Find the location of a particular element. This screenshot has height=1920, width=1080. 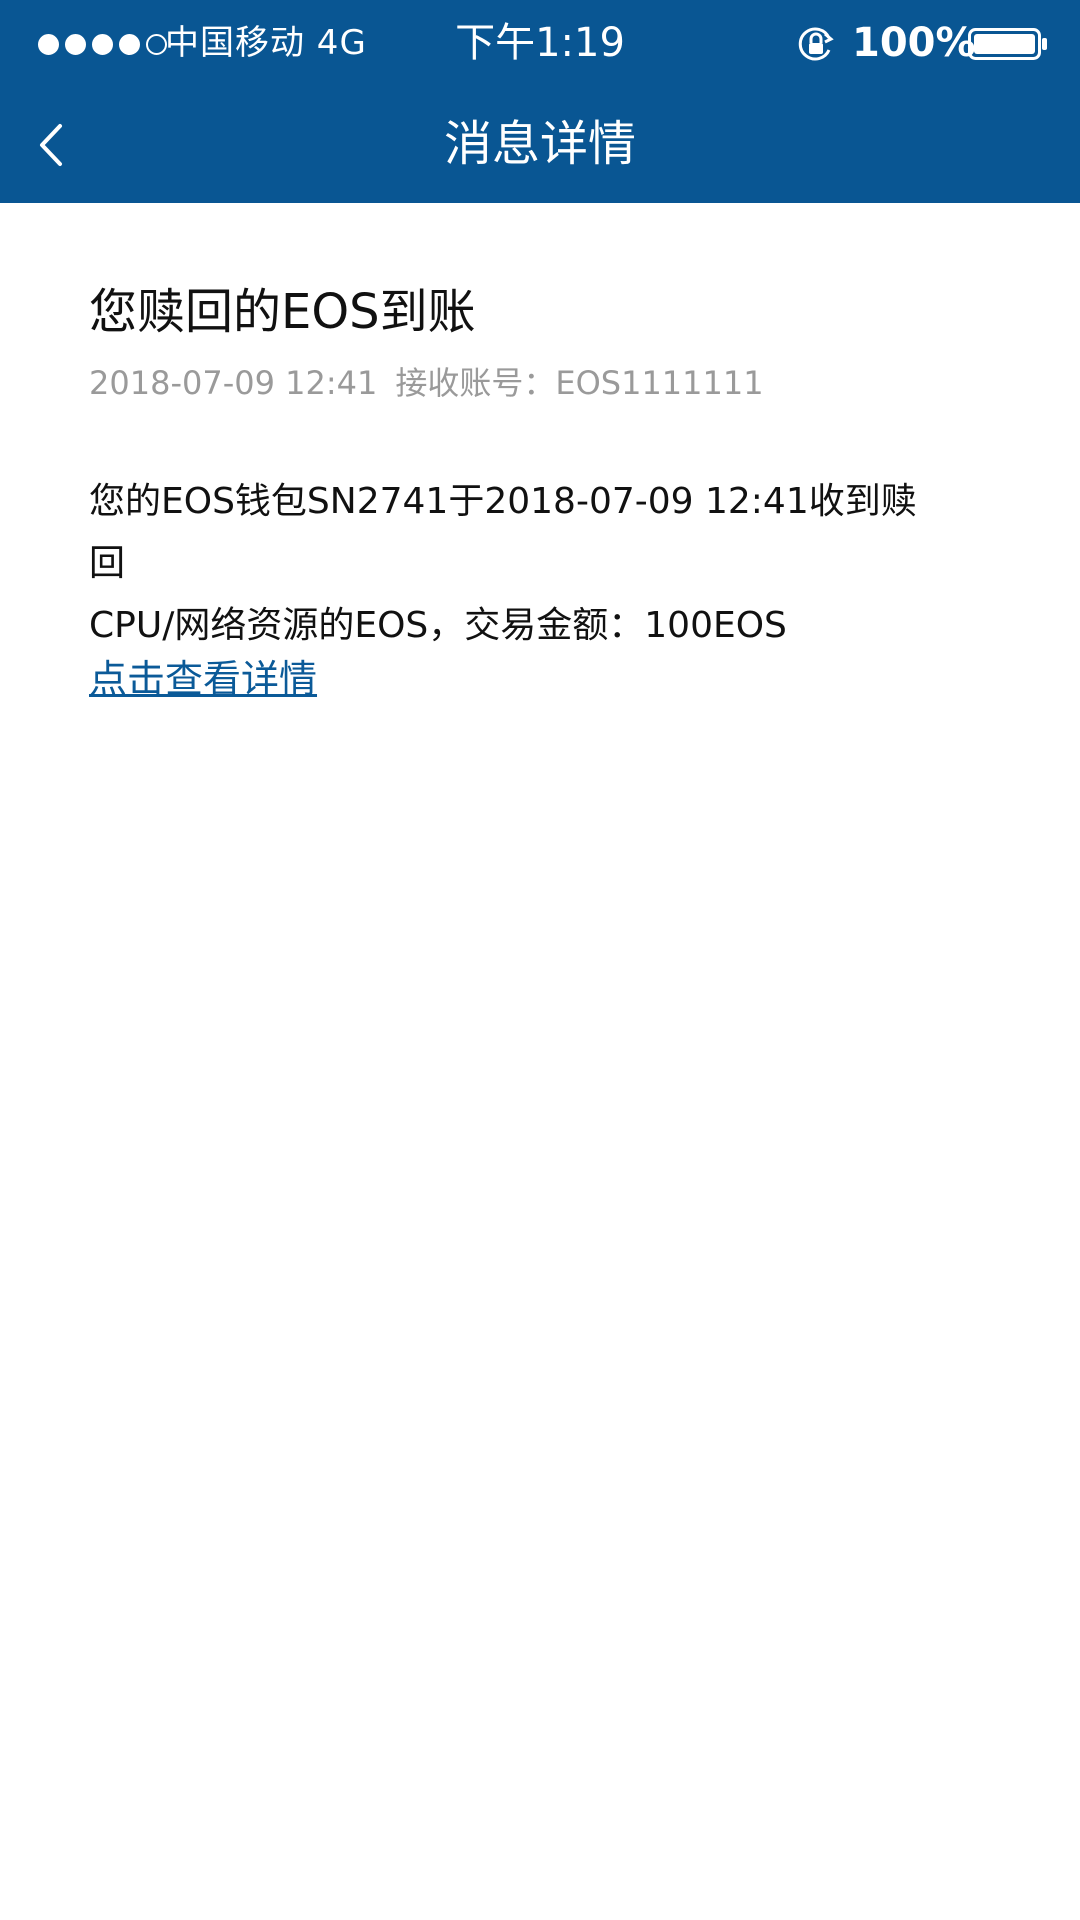

message-title: 您赎回的EOS到账 is located at coordinates (282, 312).